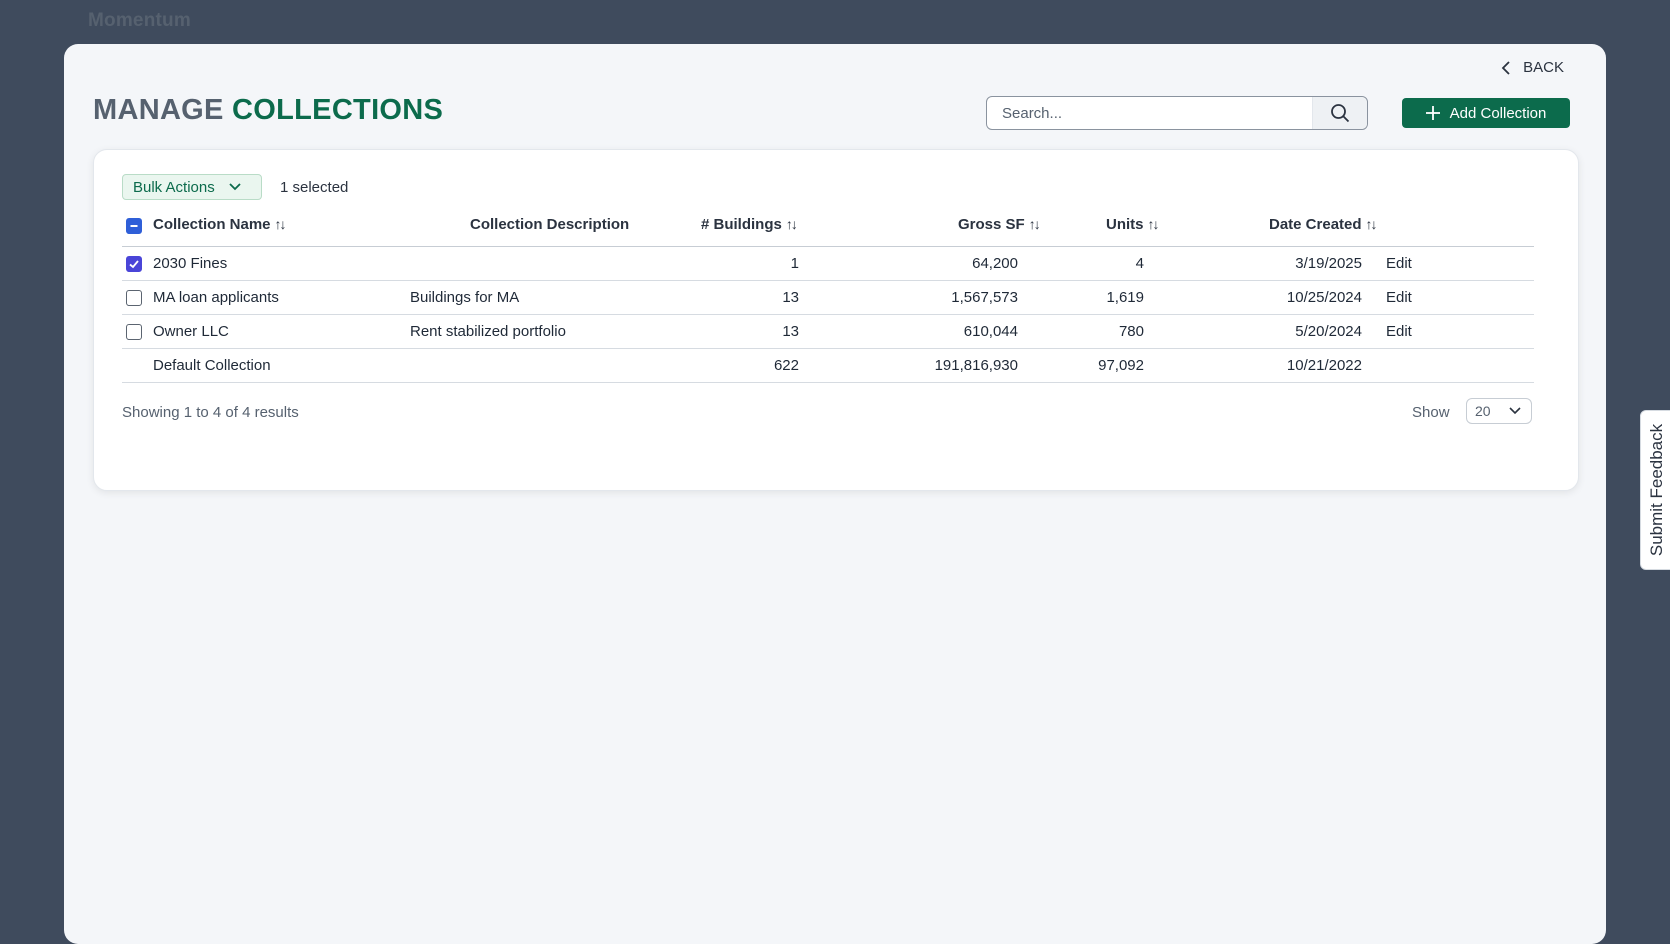 The width and height of the screenshot is (1670, 944). Describe the element at coordinates (1121, 365) in the screenshot. I see `cell-units: 97,092` at that location.